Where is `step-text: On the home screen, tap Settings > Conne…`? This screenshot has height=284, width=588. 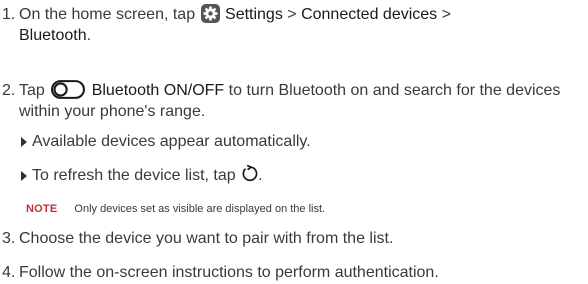 step-text: On the home screen, tap Settings > Conne… is located at coordinates (301, 25).